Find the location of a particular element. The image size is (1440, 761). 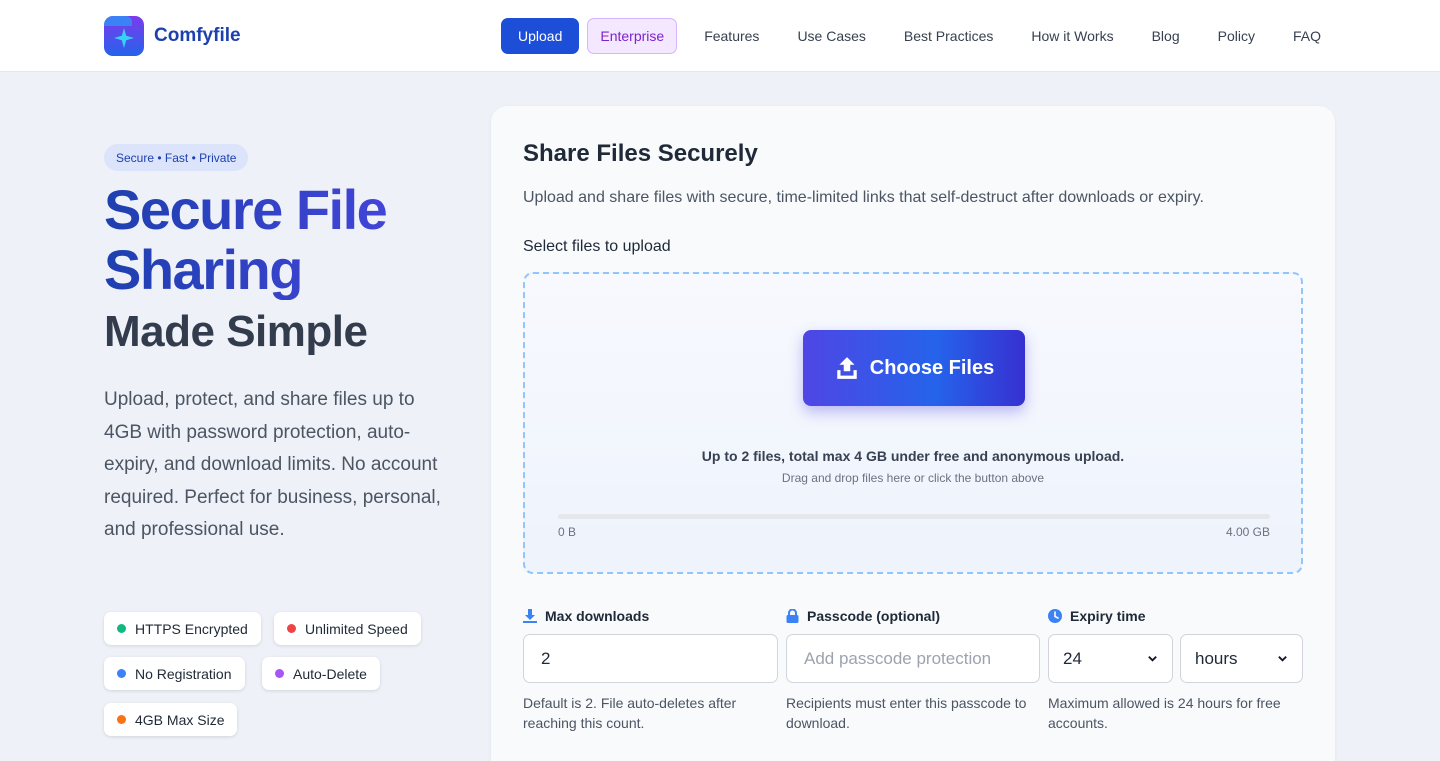

feature-chip-speed: Unlimited Speed is located at coordinates (347, 628).